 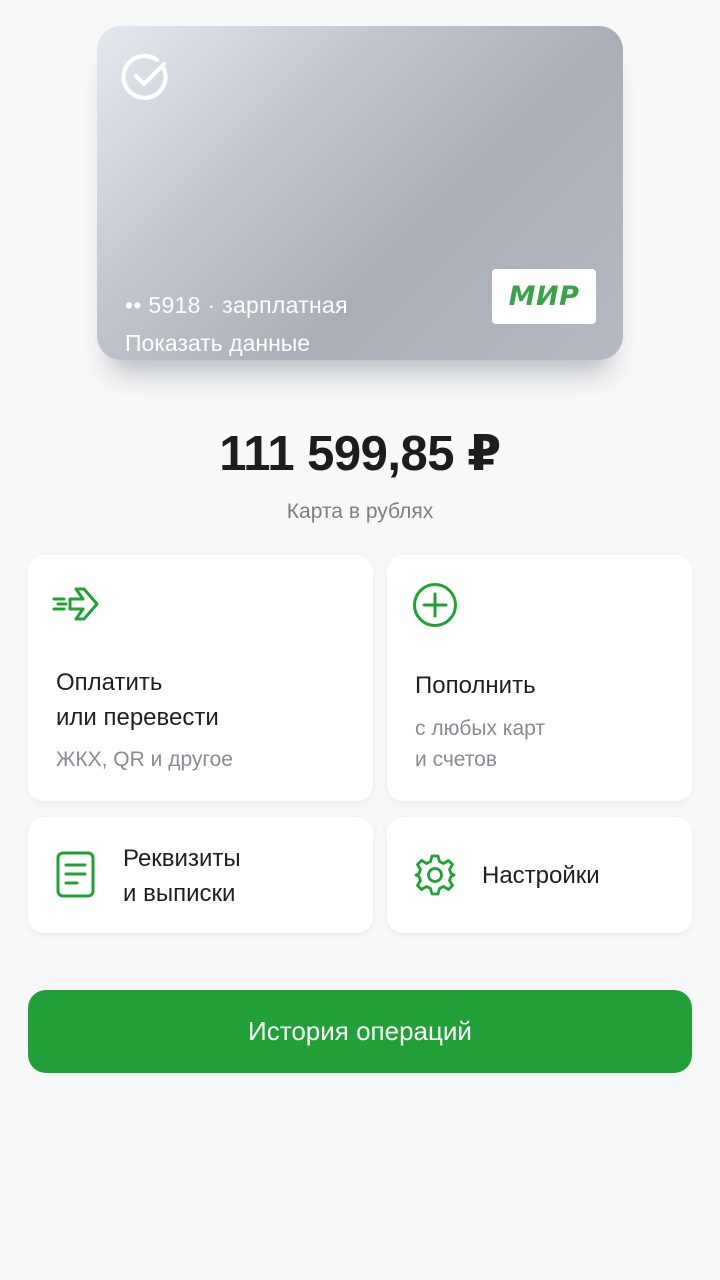 What do you see at coordinates (456, 759) in the screenshot?
I see `top-up-subtitle-line2: и счетов` at bounding box center [456, 759].